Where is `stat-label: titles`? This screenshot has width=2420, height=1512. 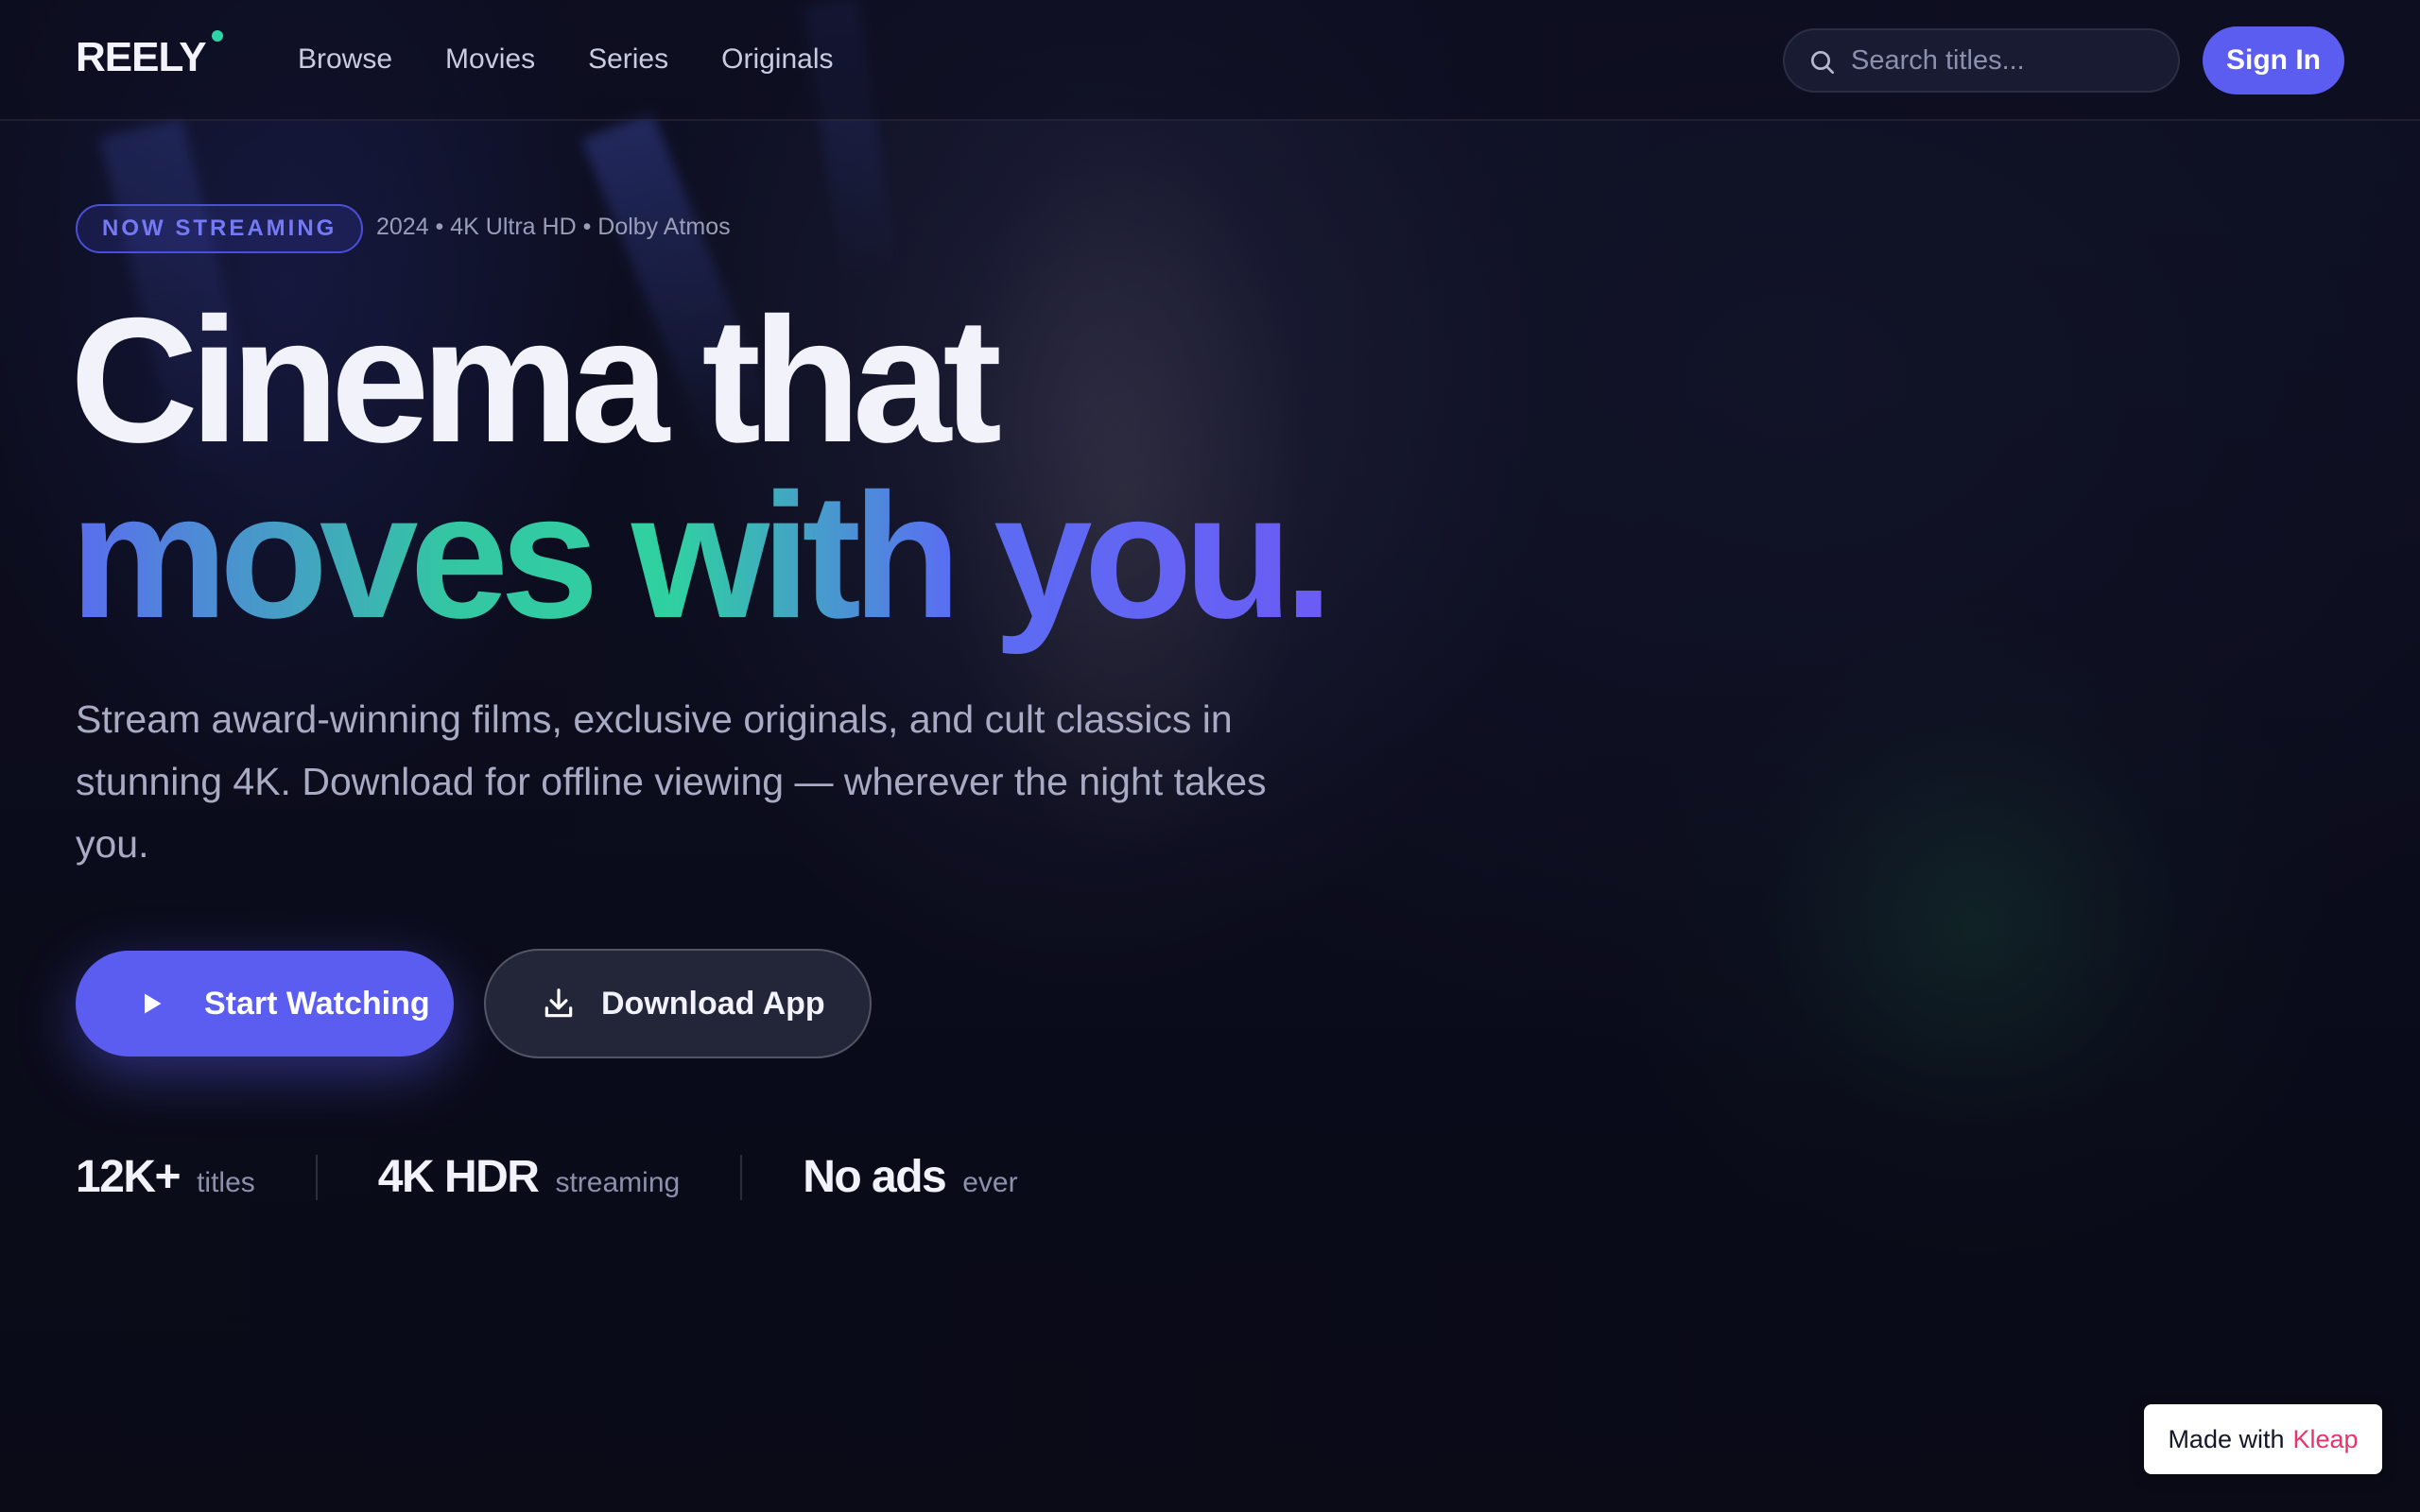 stat-label: titles is located at coordinates (226, 1182).